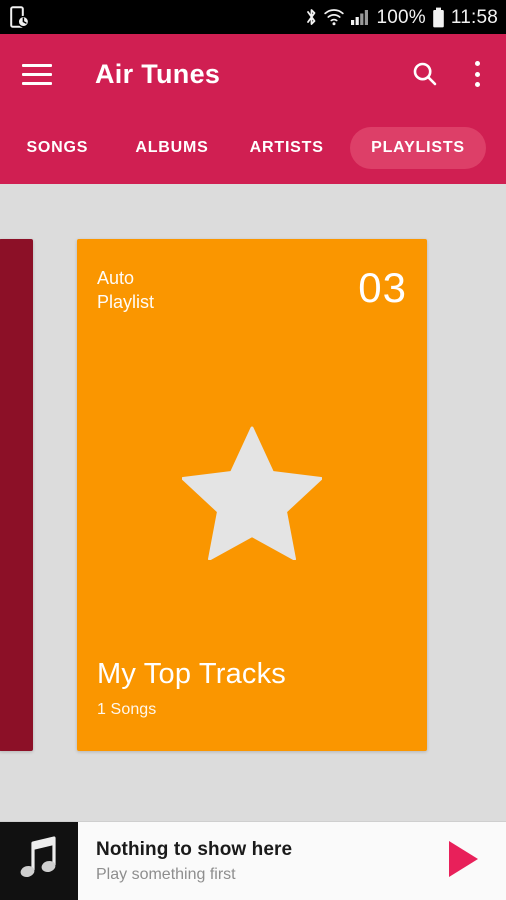 The height and width of the screenshot is (900, 506). What do you see at coordinates (449, 74) in the screenshot?
I see `app-bar-actions` at bounding box center [449, 74].